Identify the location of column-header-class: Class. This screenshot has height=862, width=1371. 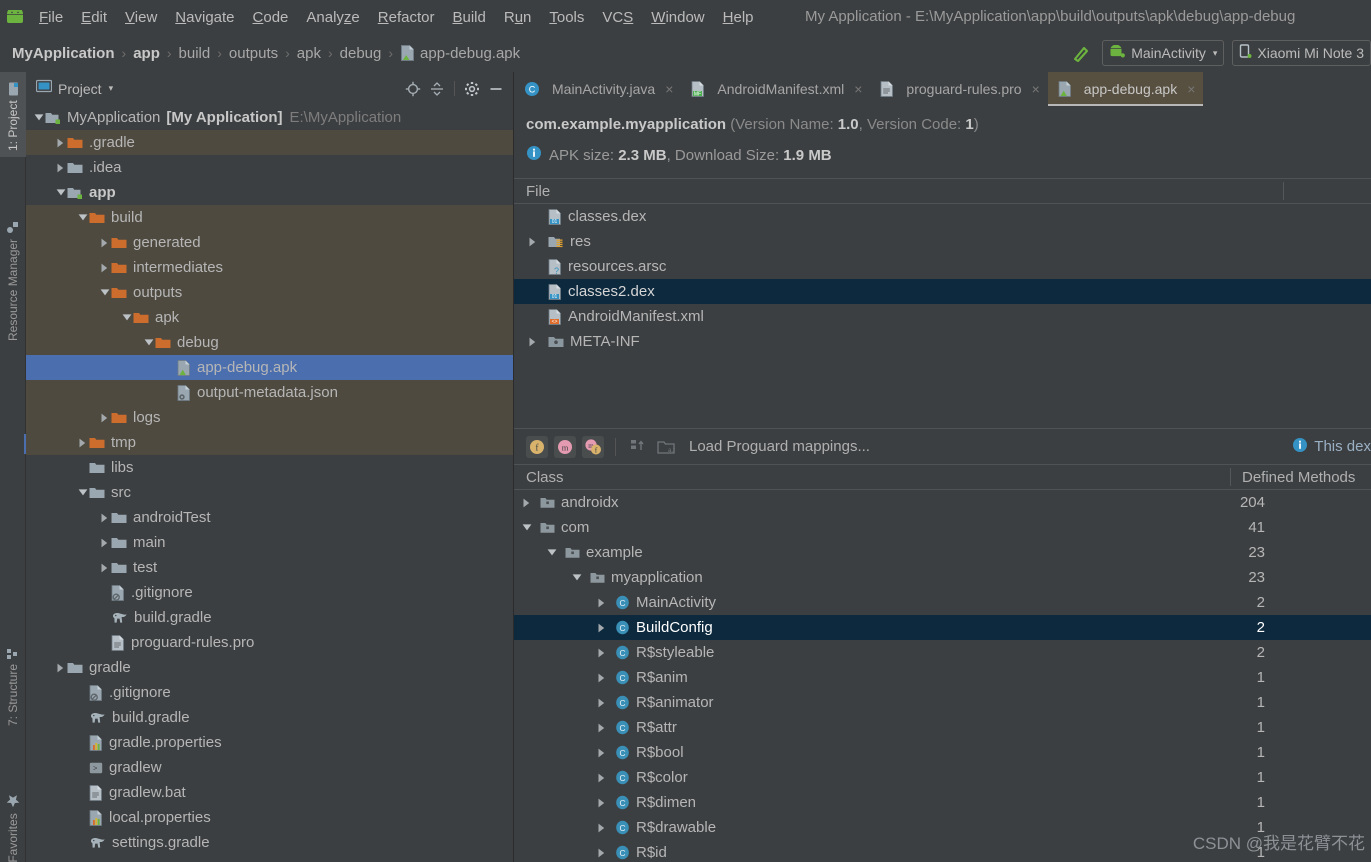
(539, 477).